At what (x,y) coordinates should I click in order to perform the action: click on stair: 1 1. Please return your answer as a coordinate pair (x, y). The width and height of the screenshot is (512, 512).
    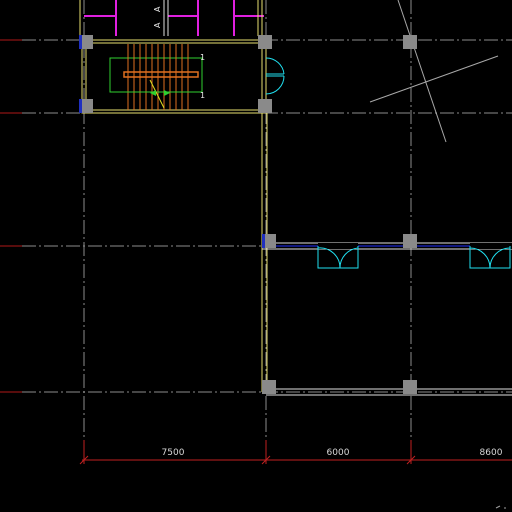
    Looking at the image, I should click on (157, 77).